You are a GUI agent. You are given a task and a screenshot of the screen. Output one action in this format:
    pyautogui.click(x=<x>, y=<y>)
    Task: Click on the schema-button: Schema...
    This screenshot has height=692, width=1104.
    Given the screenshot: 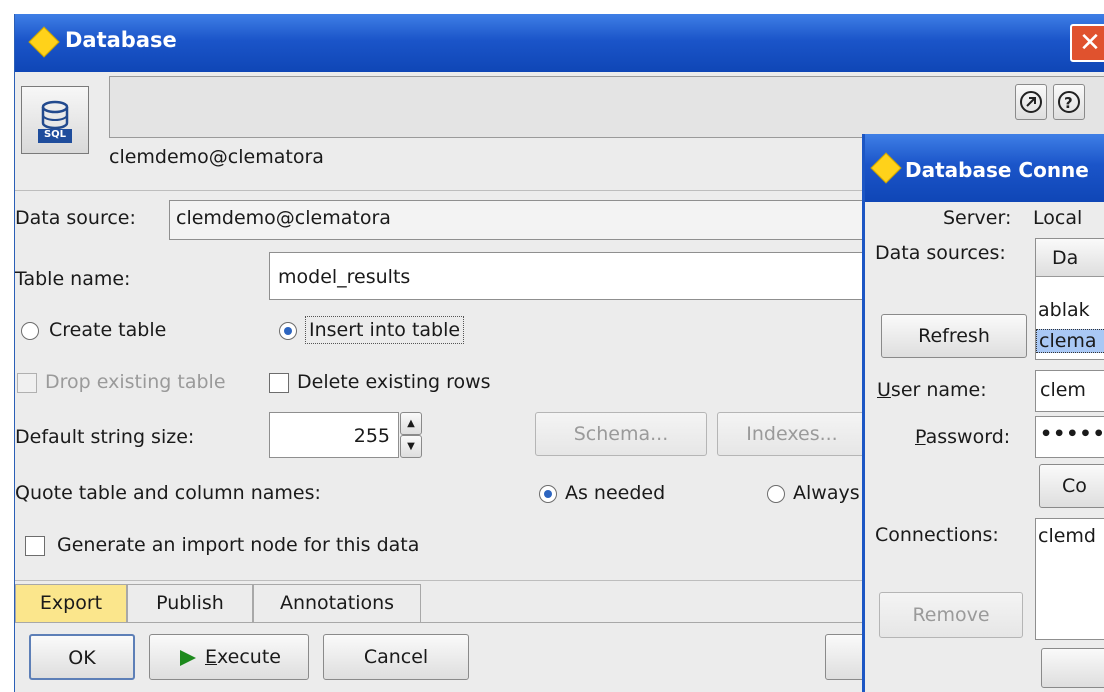 What is the action you would take?
    pyautogui.click(x=621, y=434)
    